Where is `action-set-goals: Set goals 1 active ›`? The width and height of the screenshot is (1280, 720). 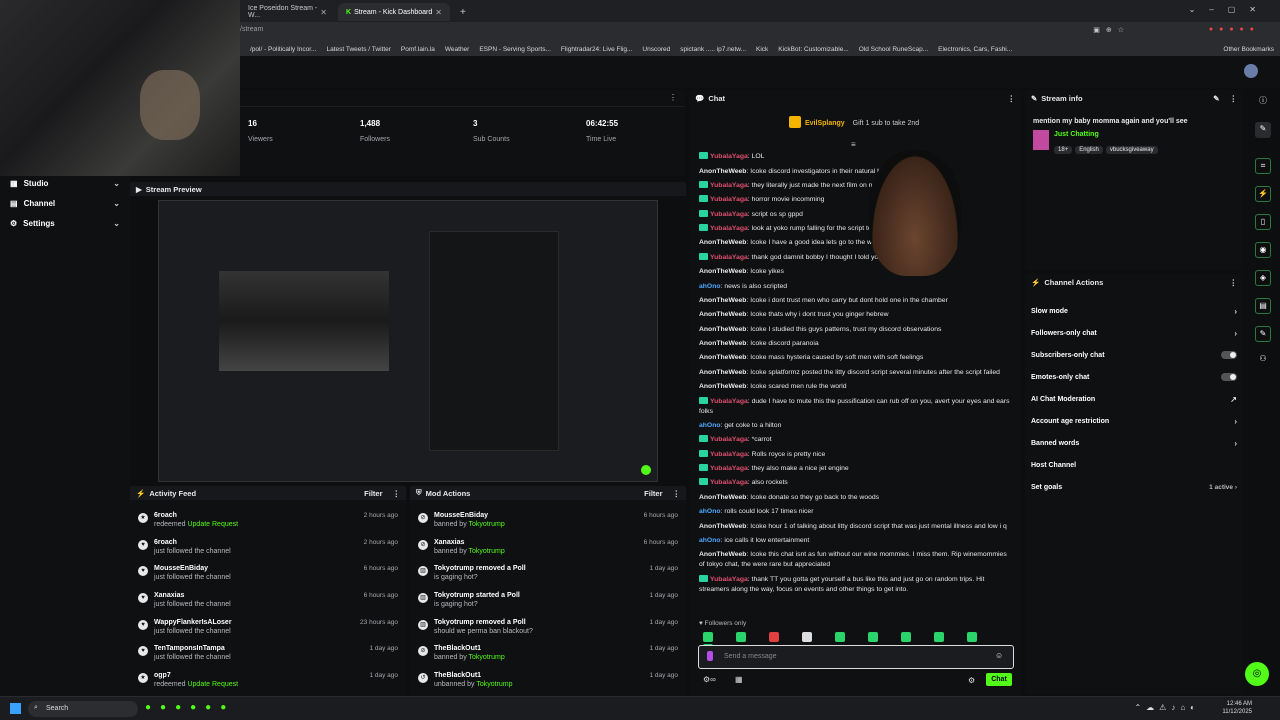 action-set-goals: Set goals 1 active › is located at coordinates (1134, 487).